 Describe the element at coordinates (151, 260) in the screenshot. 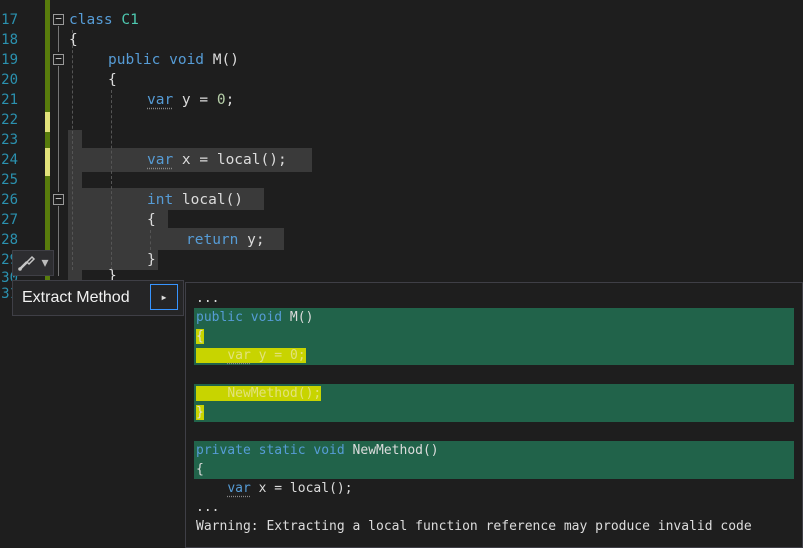

I see `code-line-29: }` at that location.